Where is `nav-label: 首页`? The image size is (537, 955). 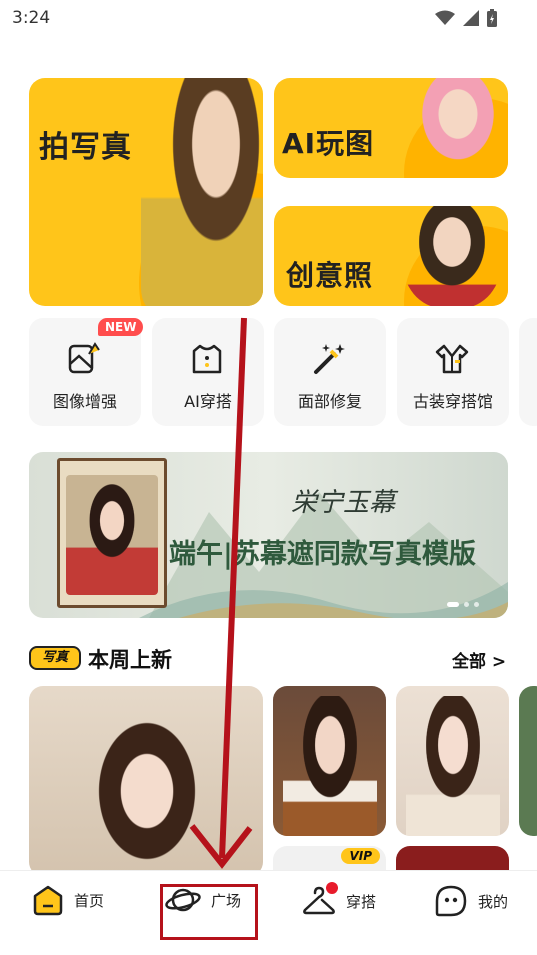 nav-label: 首页 is located at coordinates (89, 900).